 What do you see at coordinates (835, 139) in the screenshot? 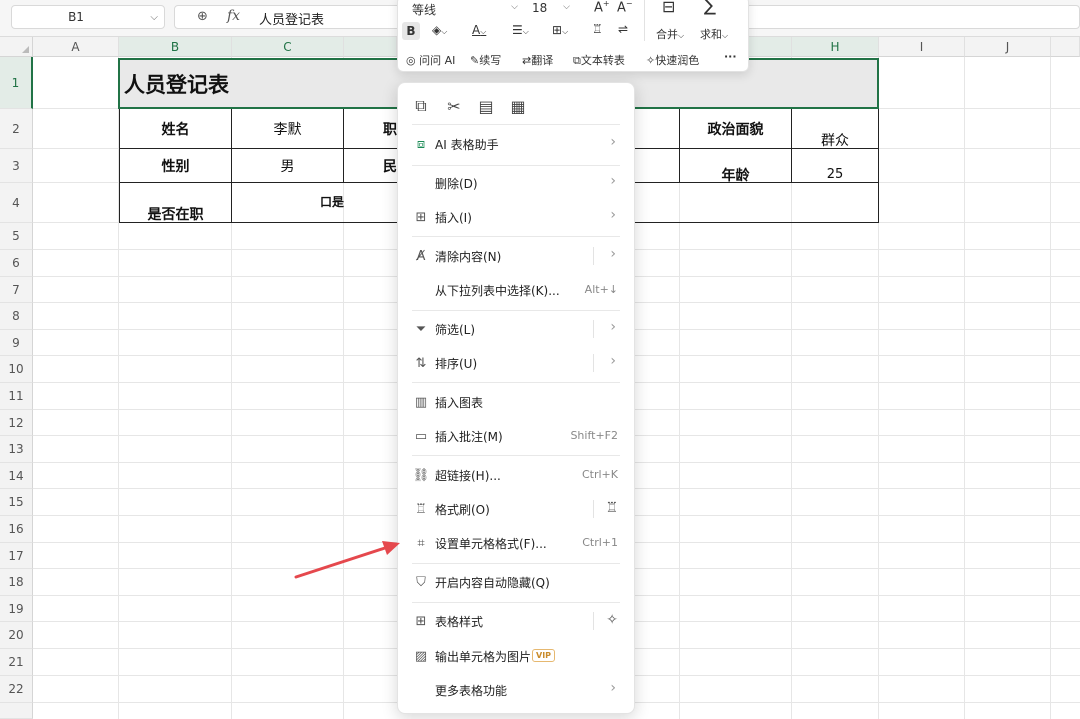
I see `political-value: 群众` at bounding box center [835, 139].